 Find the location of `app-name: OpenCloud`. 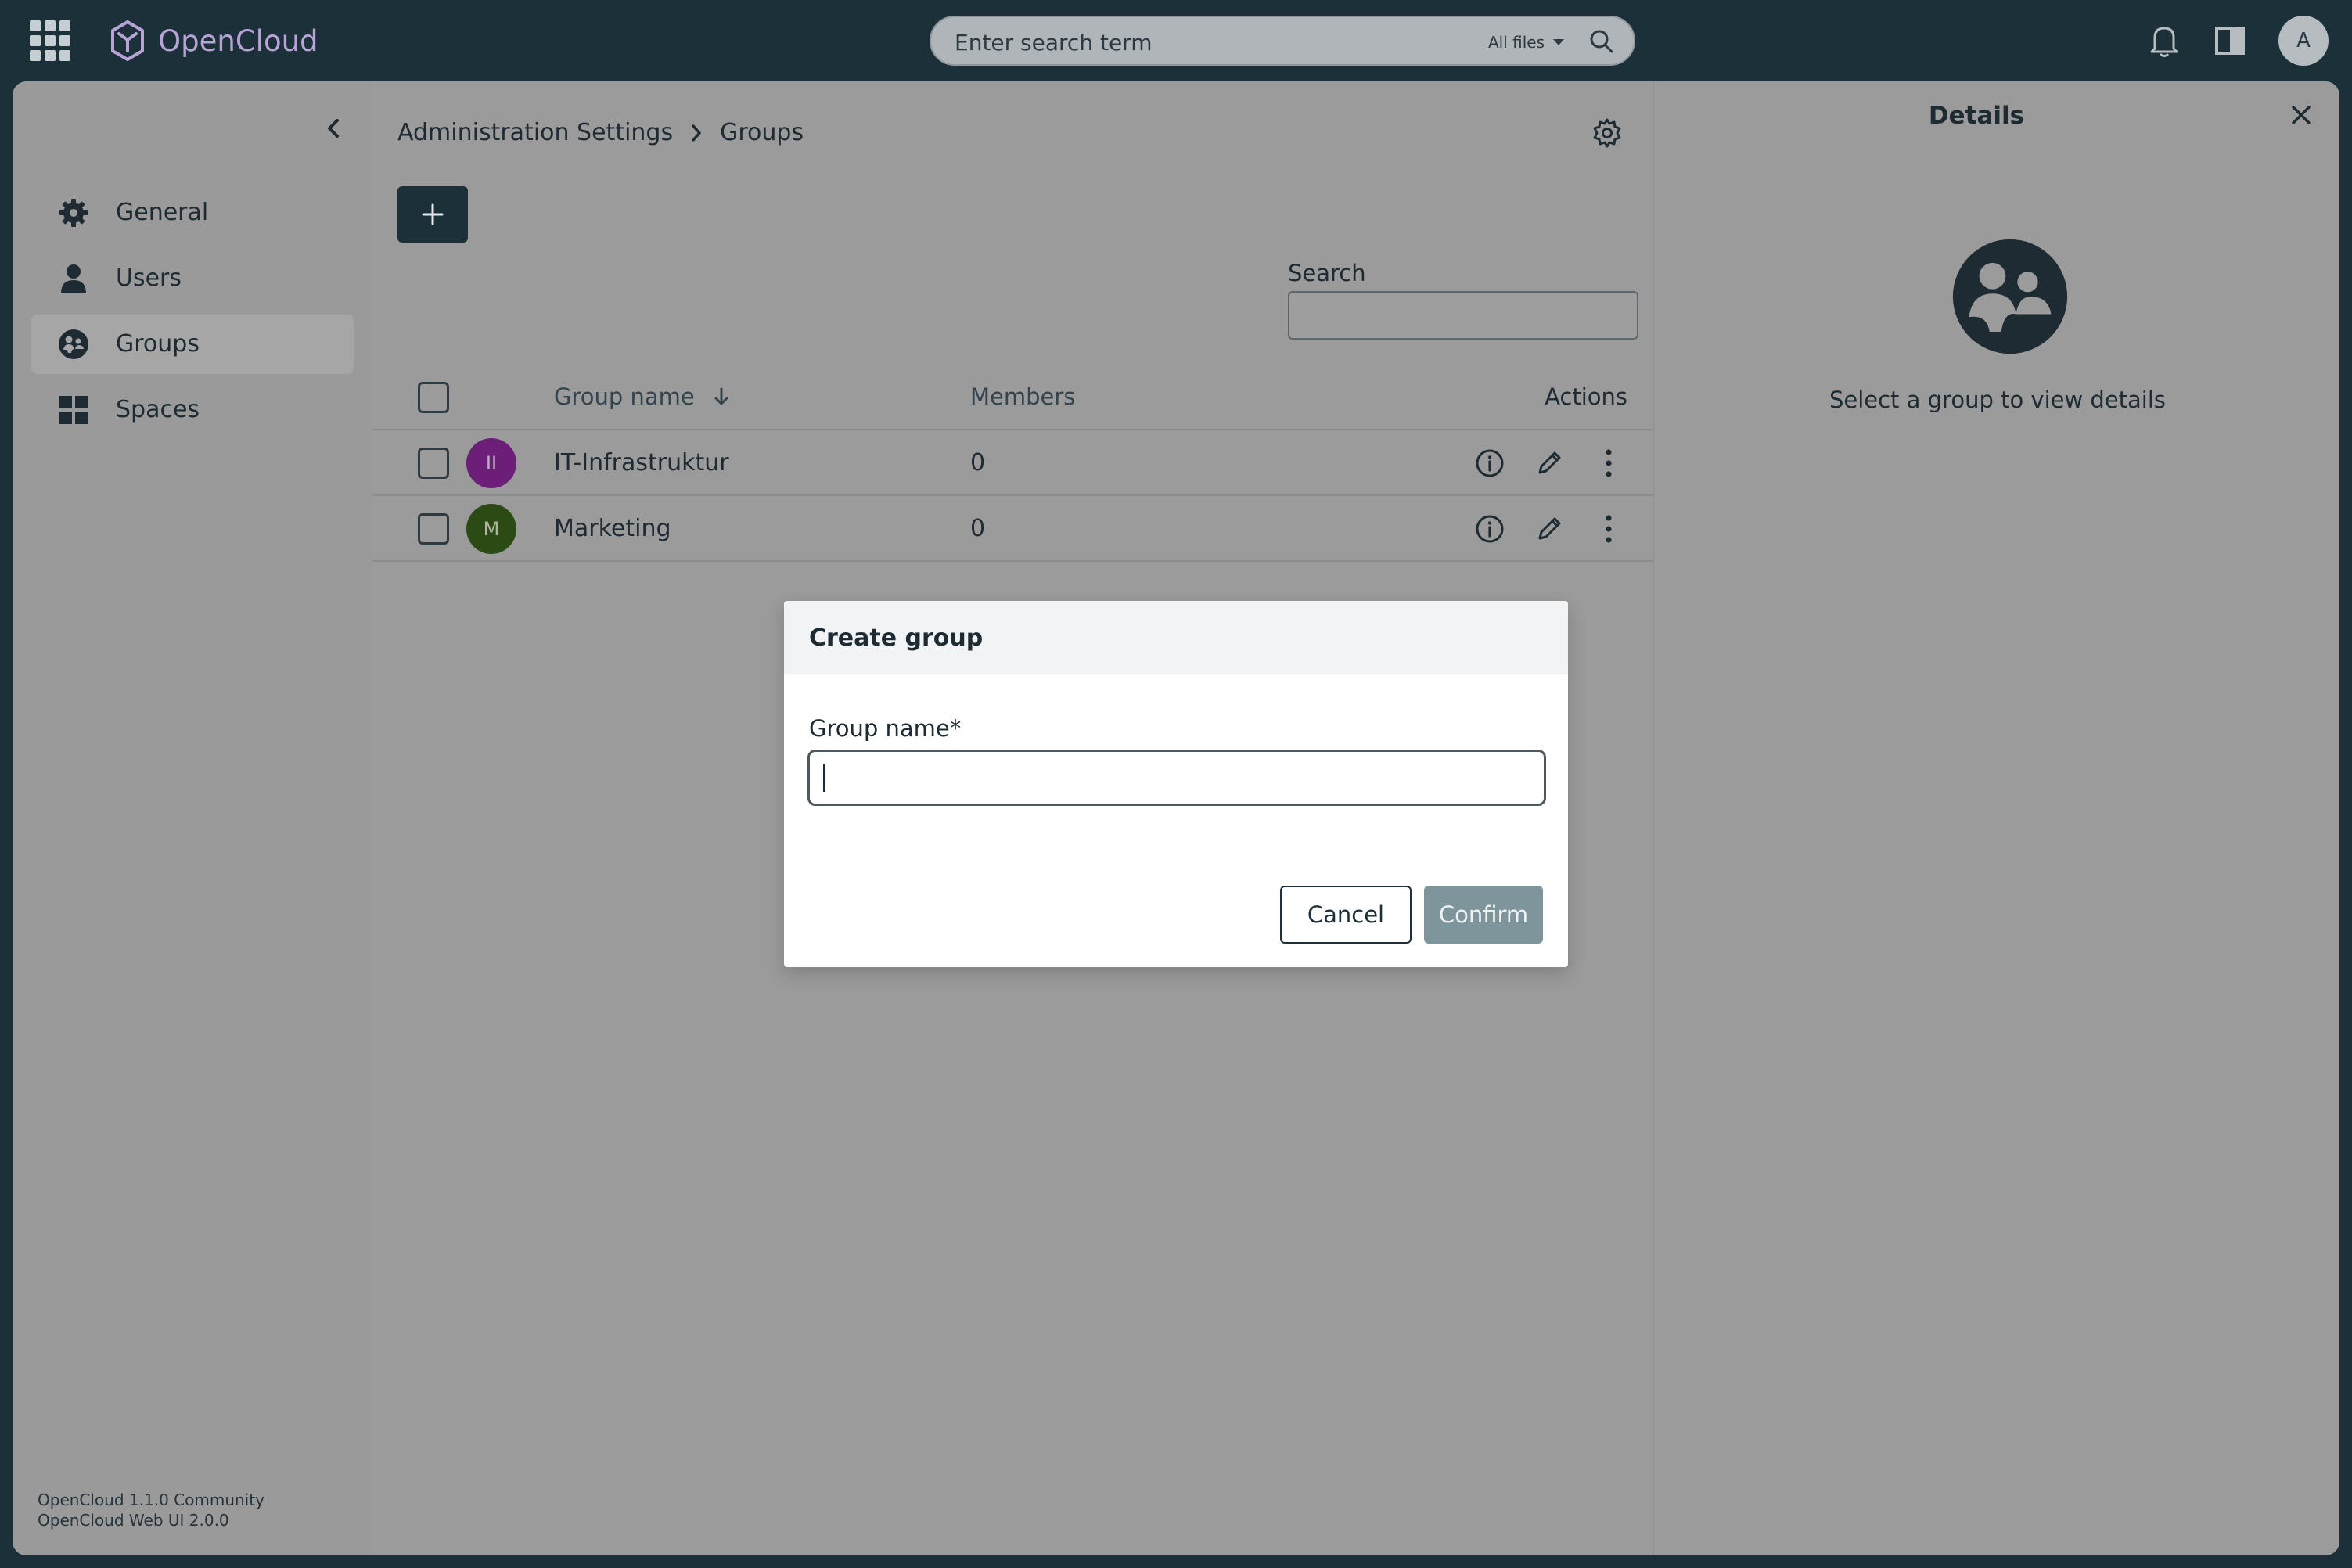

app-name: OpenCloud is located at coordinates (238, 41).